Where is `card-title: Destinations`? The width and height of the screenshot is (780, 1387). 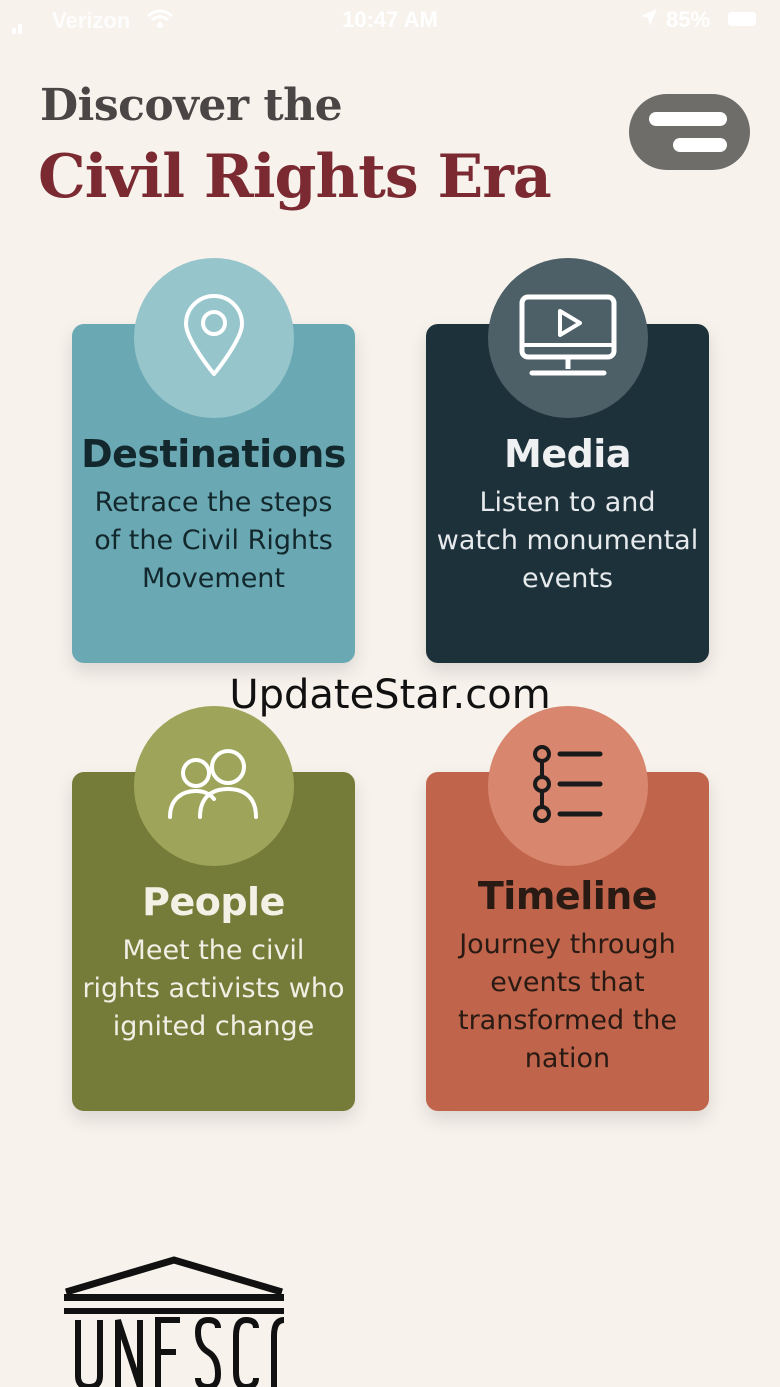
card-title: Destinations is located at coordinates (213, 454).